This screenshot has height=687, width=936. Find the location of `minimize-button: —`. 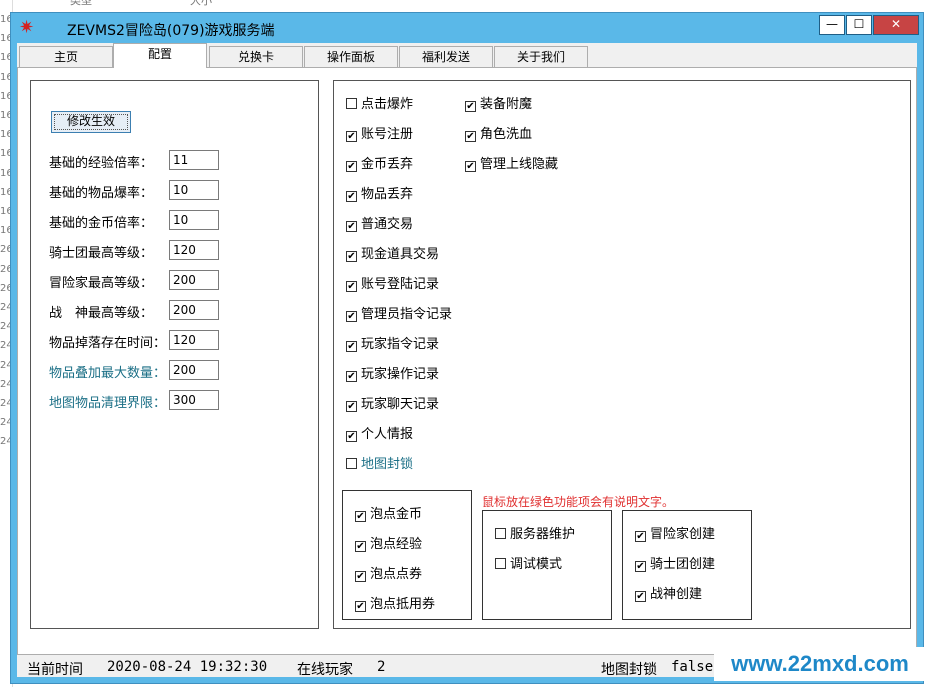

minimize-button: — is located at coordinates (832, 25).